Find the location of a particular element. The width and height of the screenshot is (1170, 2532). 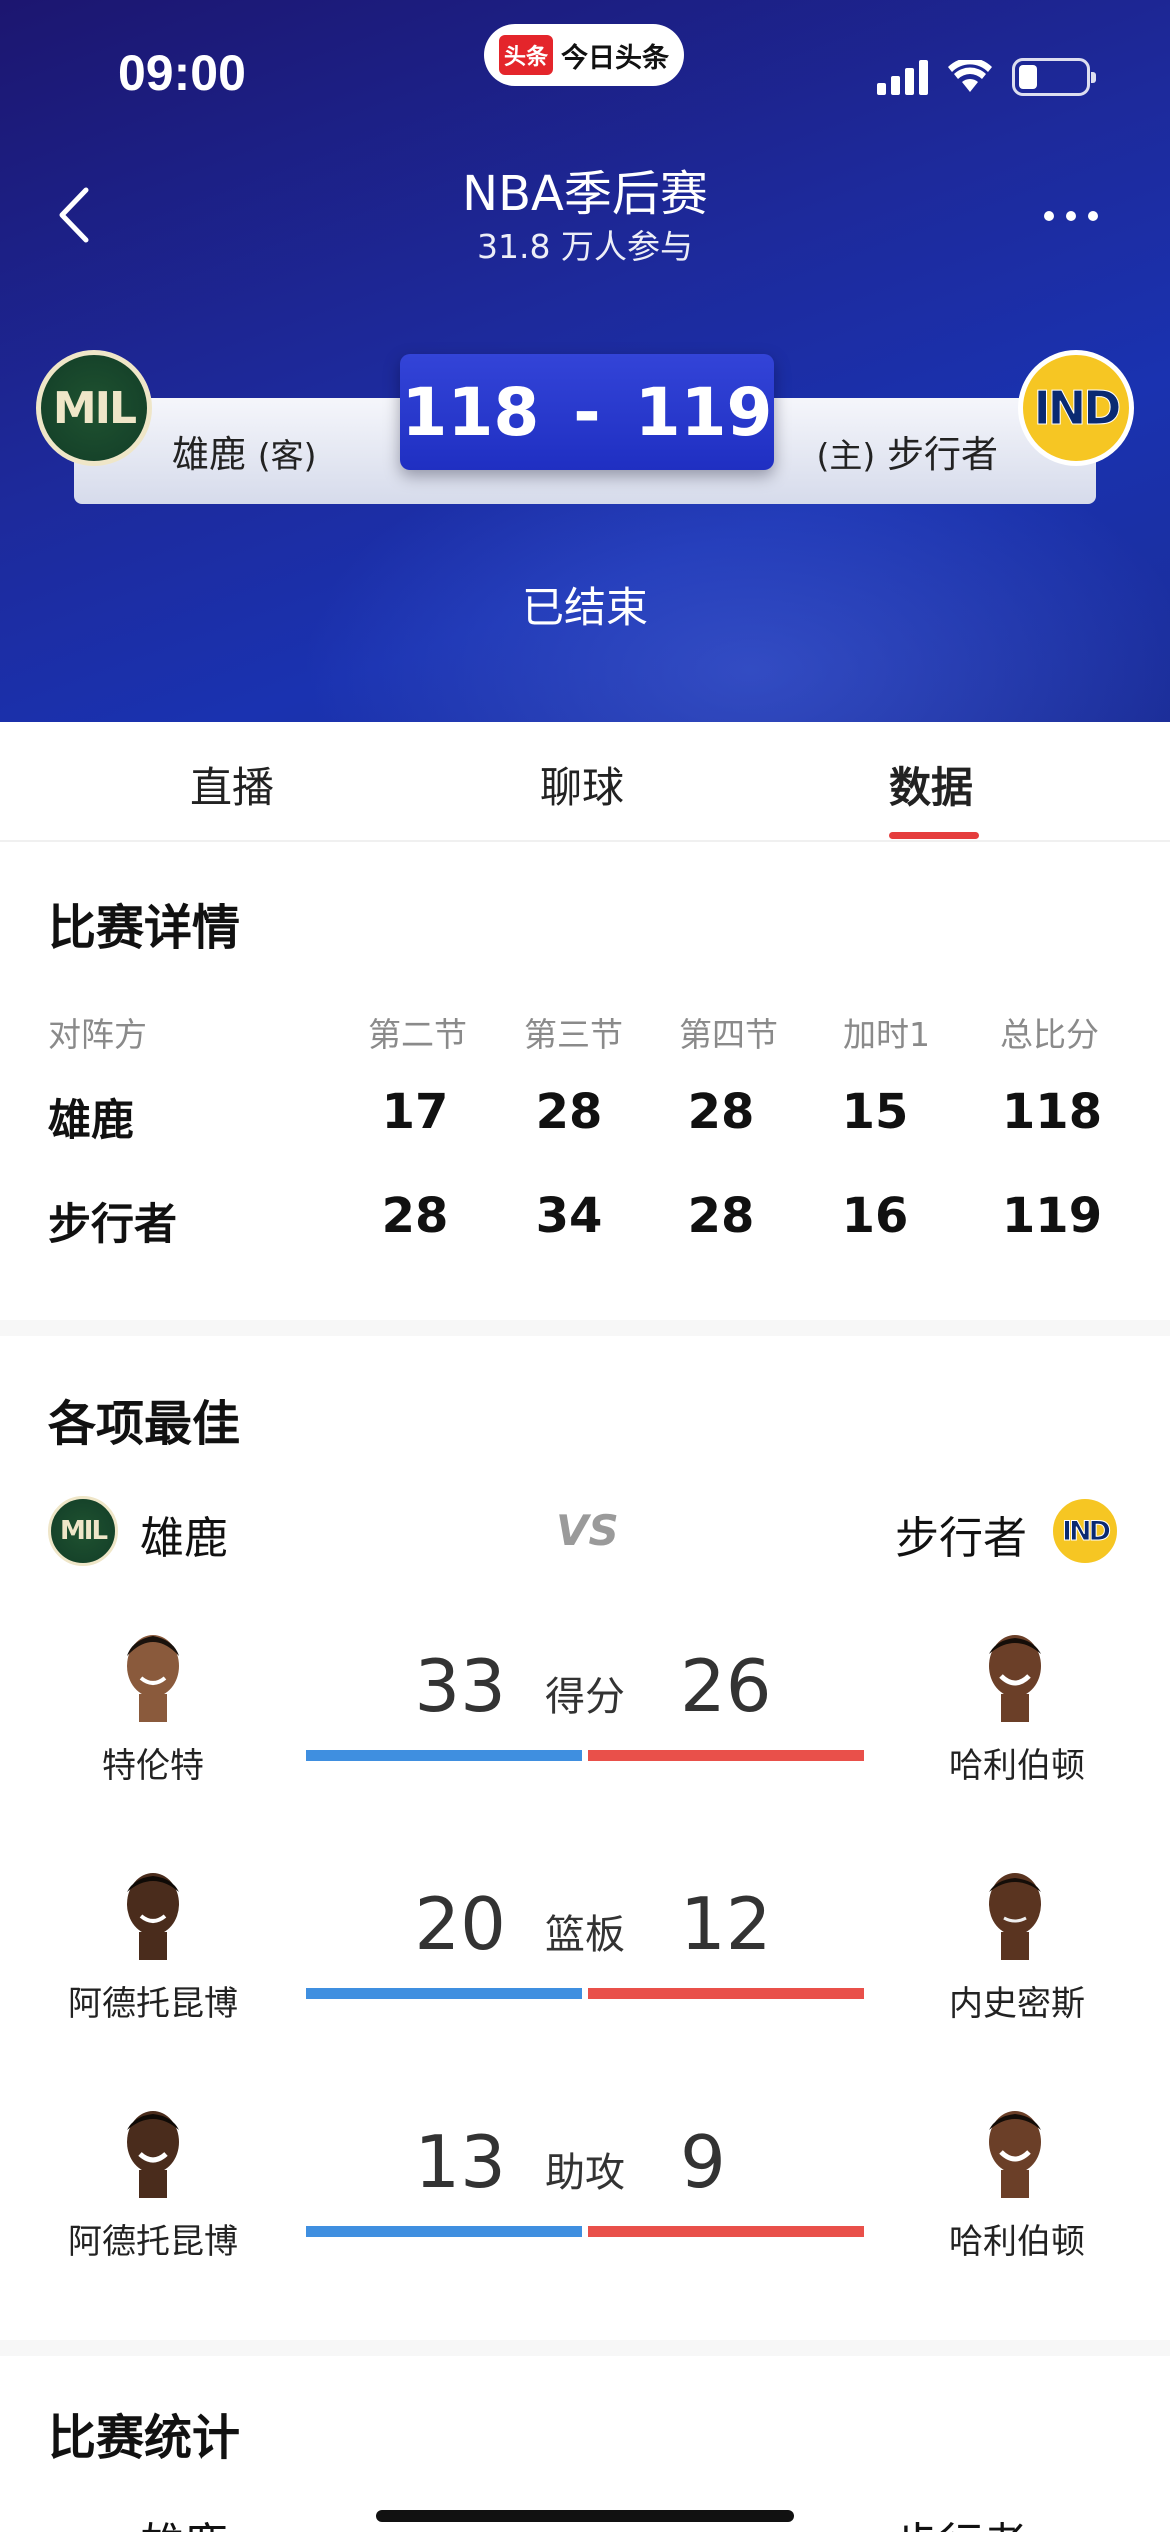

cell-q3: 28 is located at coordinates (569, 1112).